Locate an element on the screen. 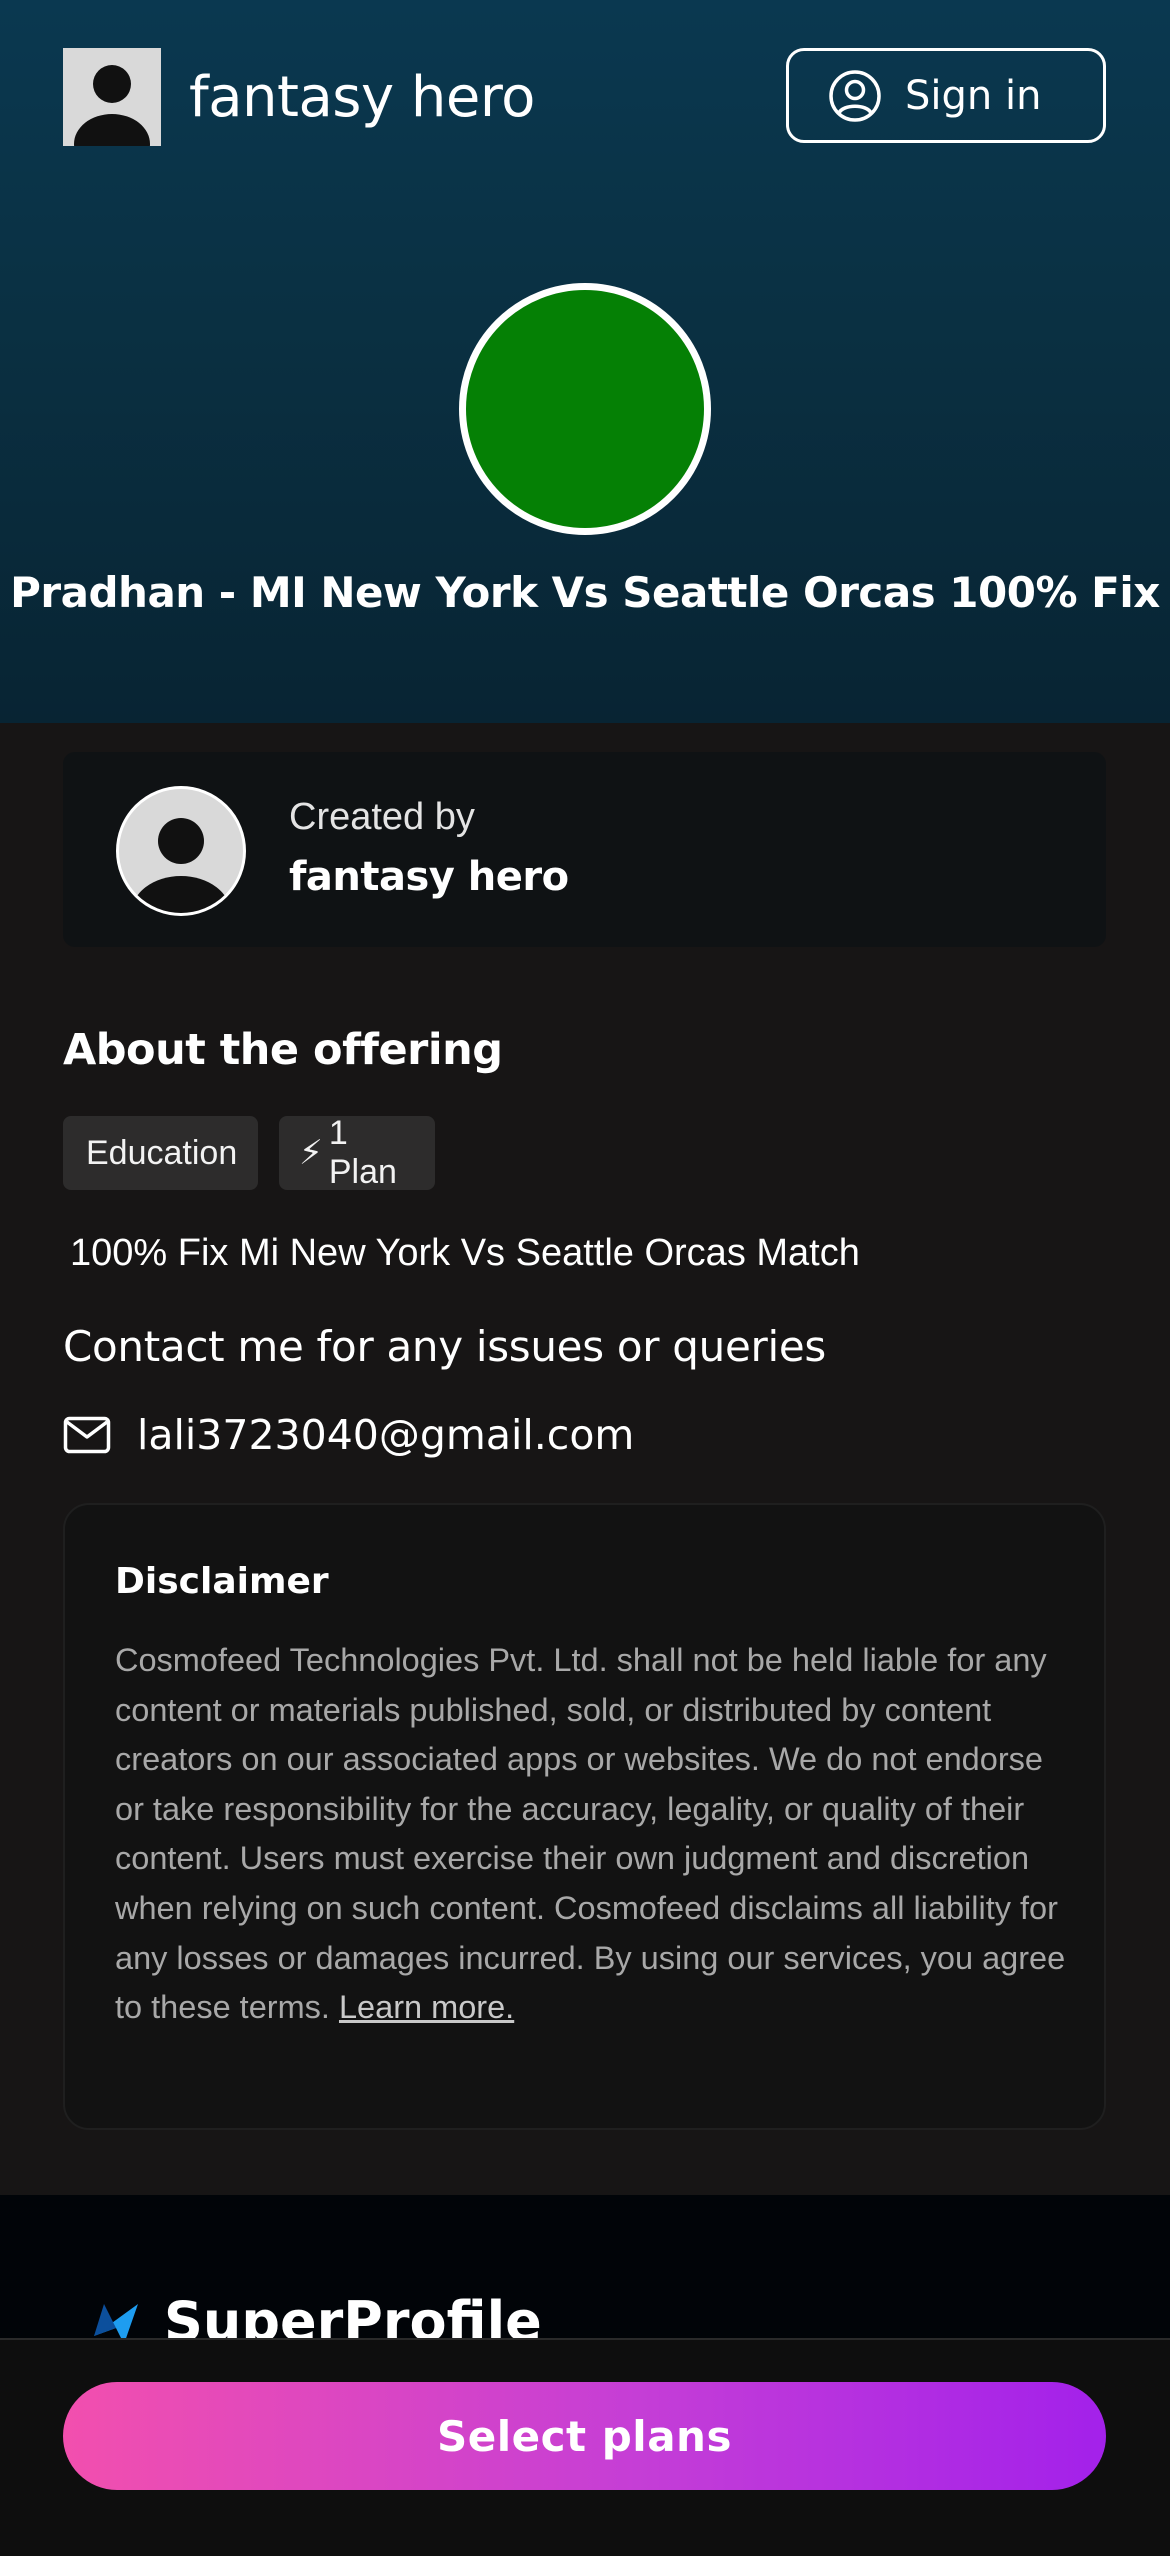  mail-icon is located at coordinates (87, 1435).